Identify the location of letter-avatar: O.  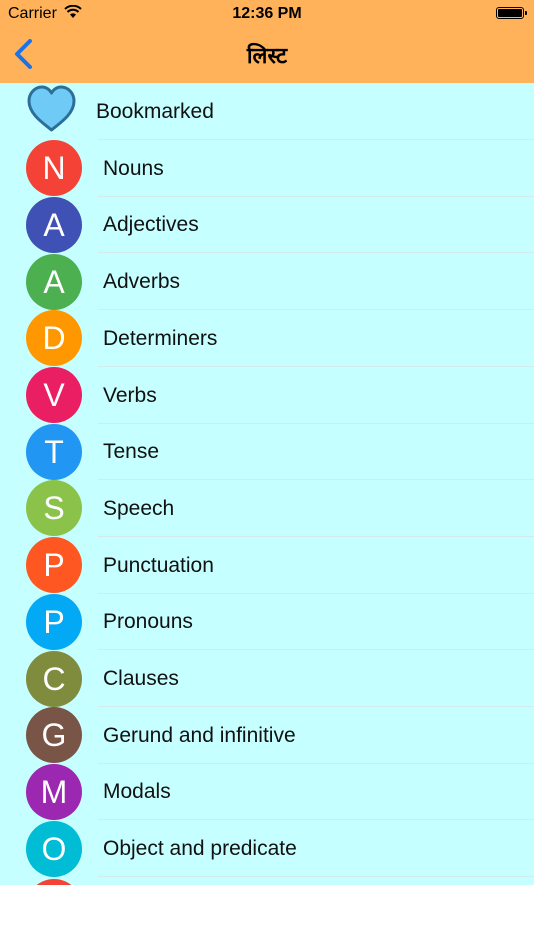
(54, 848).